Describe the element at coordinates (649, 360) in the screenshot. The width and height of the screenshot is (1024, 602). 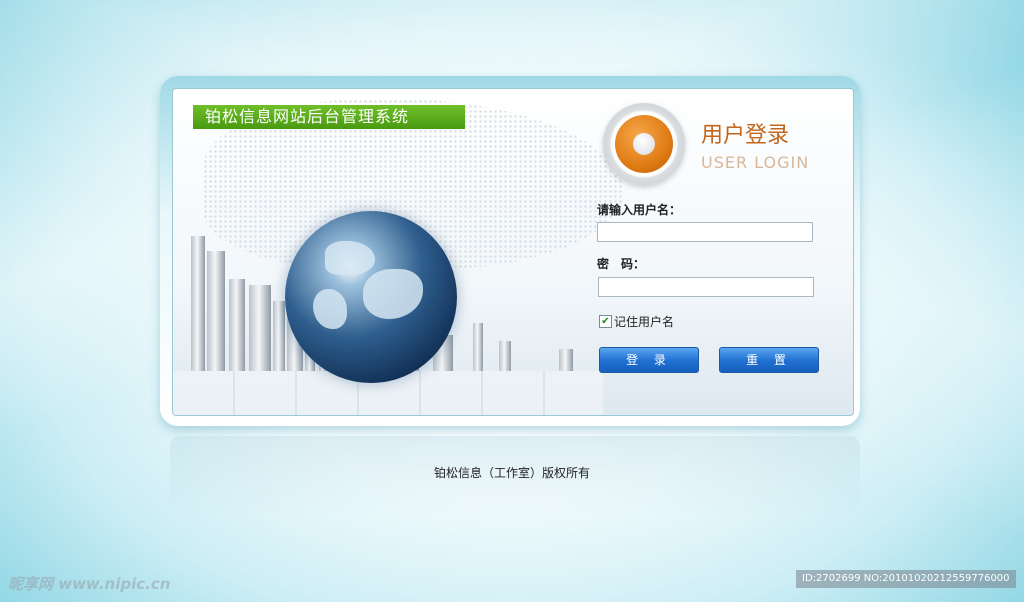
I see `login-button: 登 录` at that location.